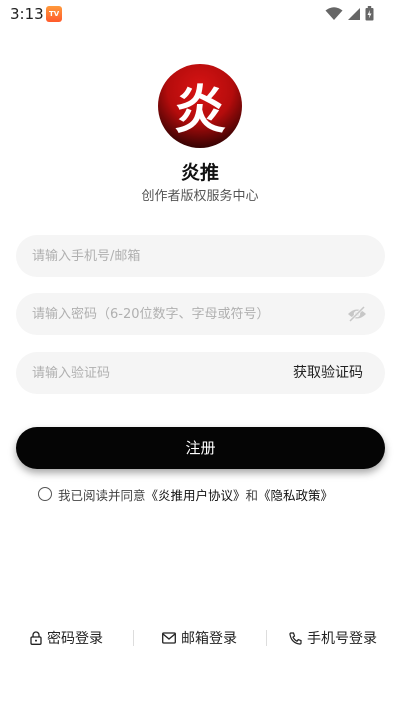 The width and height of the screenshot is (400, 711). Describe the element at coordinates (169, 638) in the screenshot. I see `mail-icon` at that location.